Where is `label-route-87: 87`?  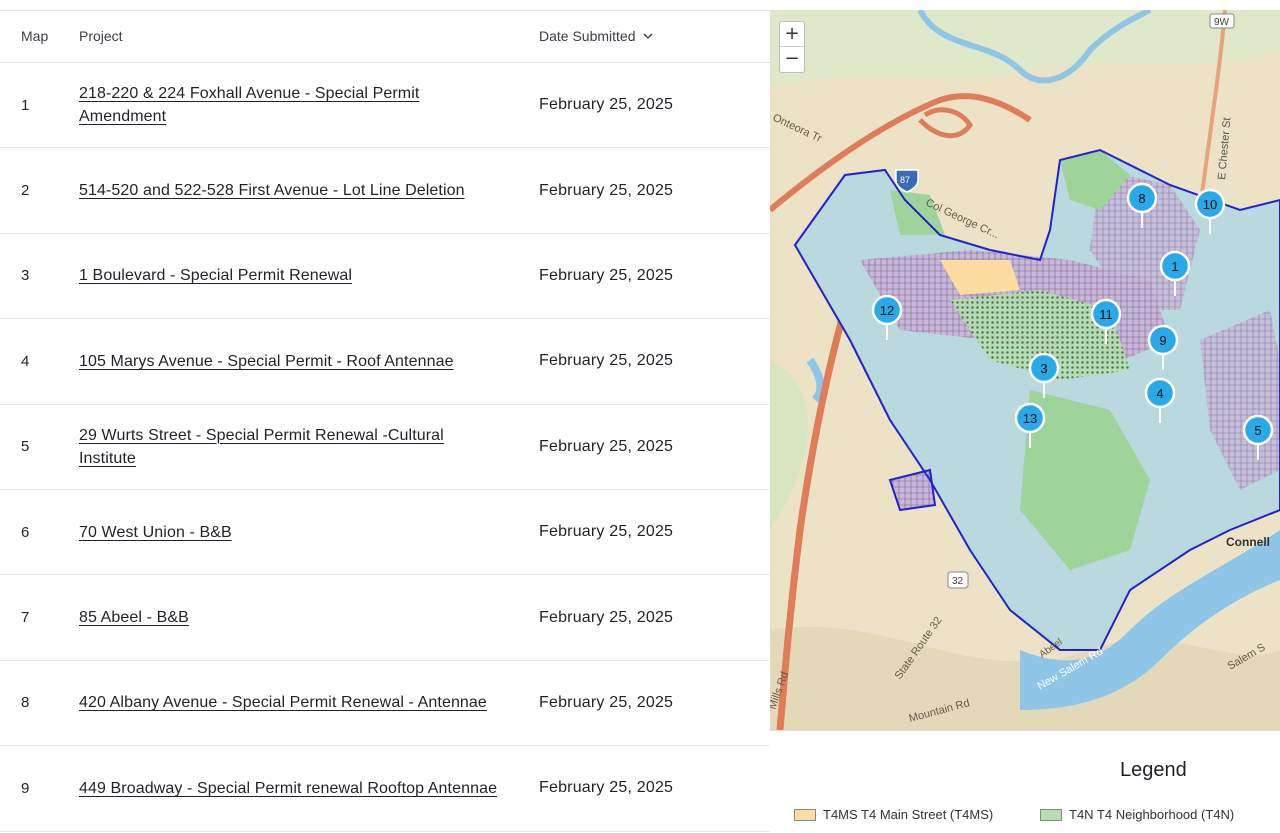
label-route-87: 87 is located at coordinates (905, 180).